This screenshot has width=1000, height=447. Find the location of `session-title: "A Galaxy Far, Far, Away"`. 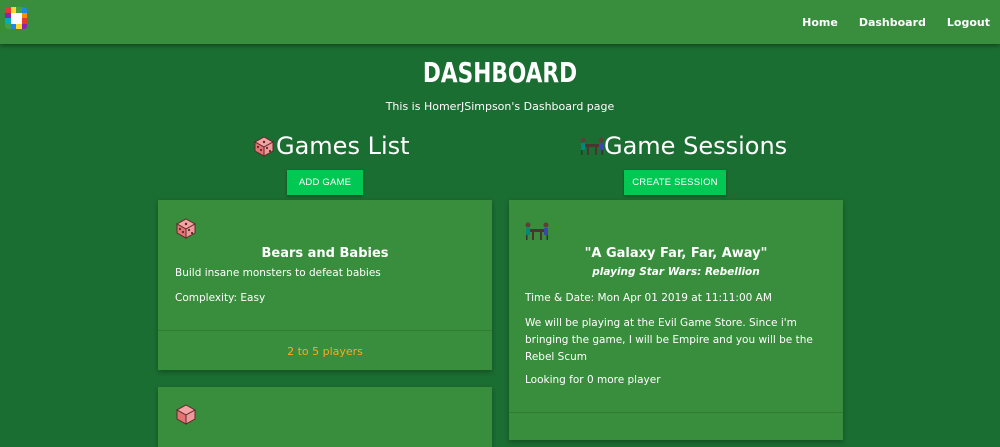

session-title: "A Galaxy Far, Far, Away" is located at coordinates (676, 253).